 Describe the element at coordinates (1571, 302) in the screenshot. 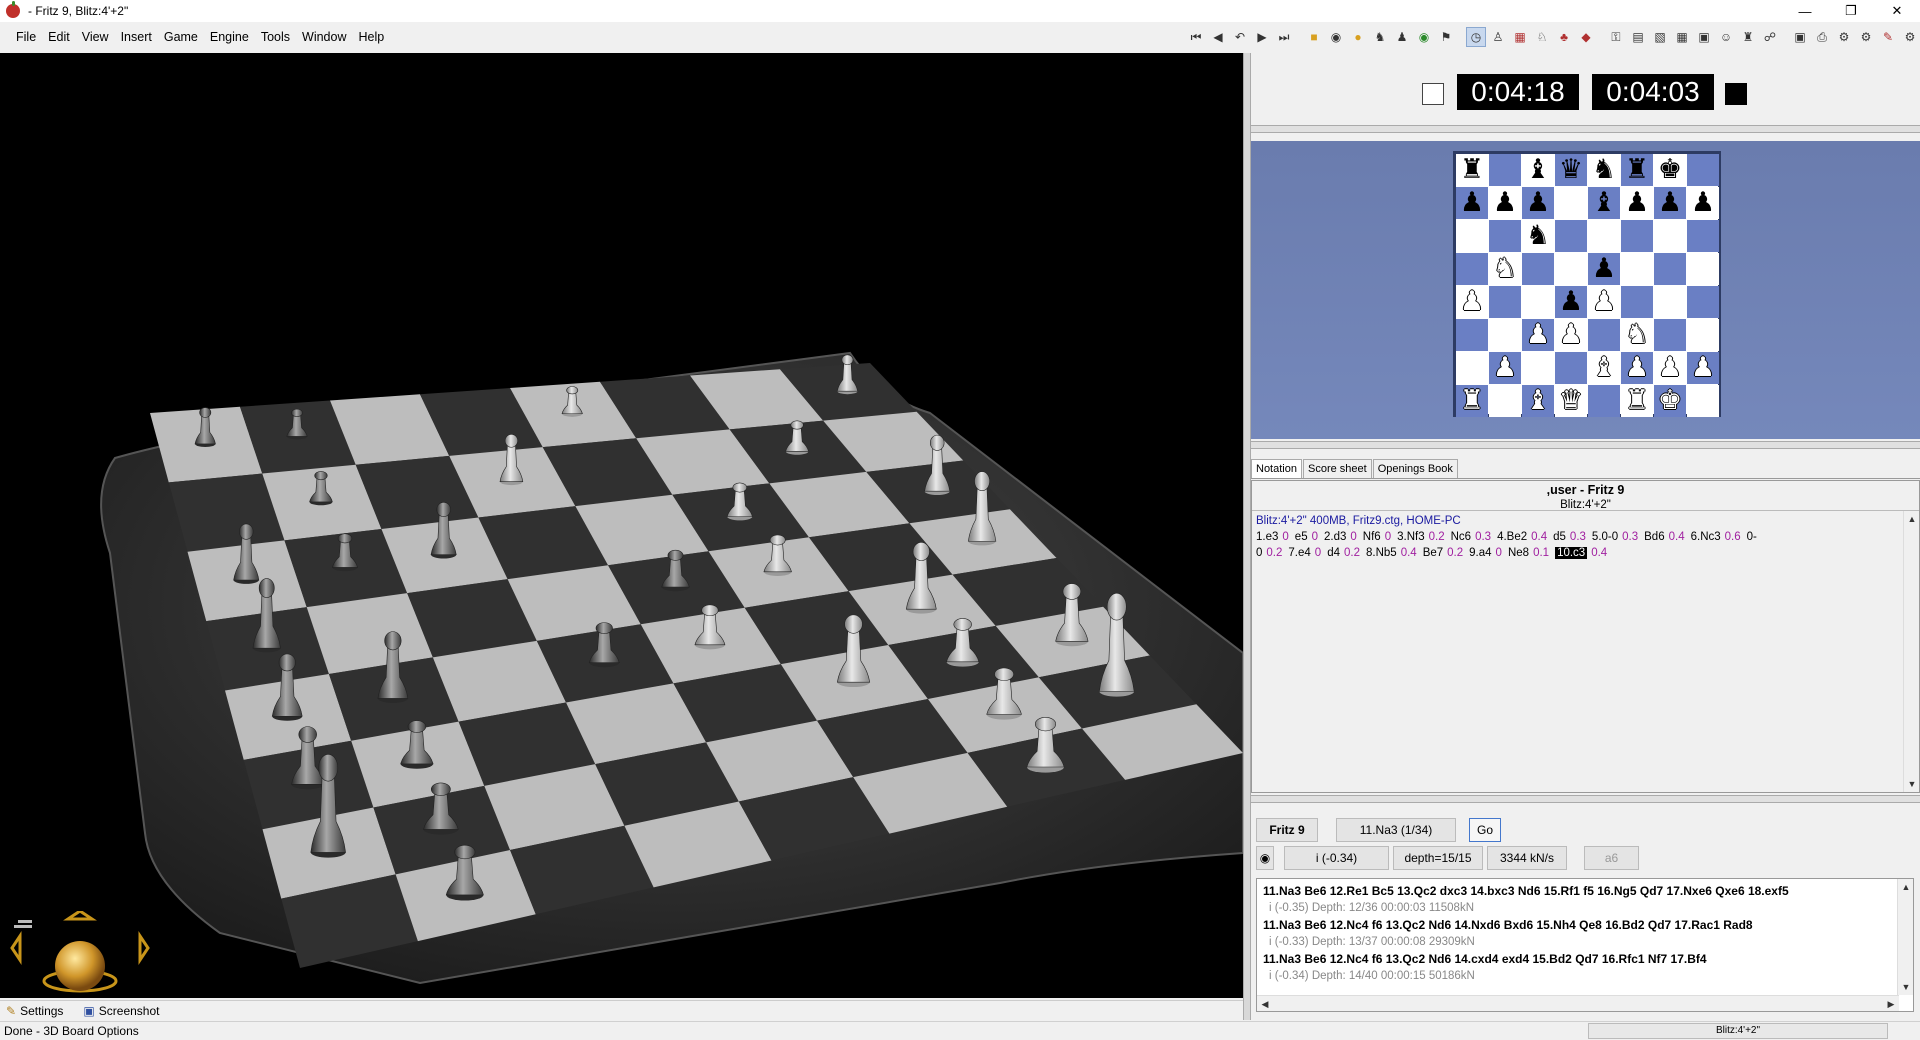

I see `square-d4: ♟` at that location.